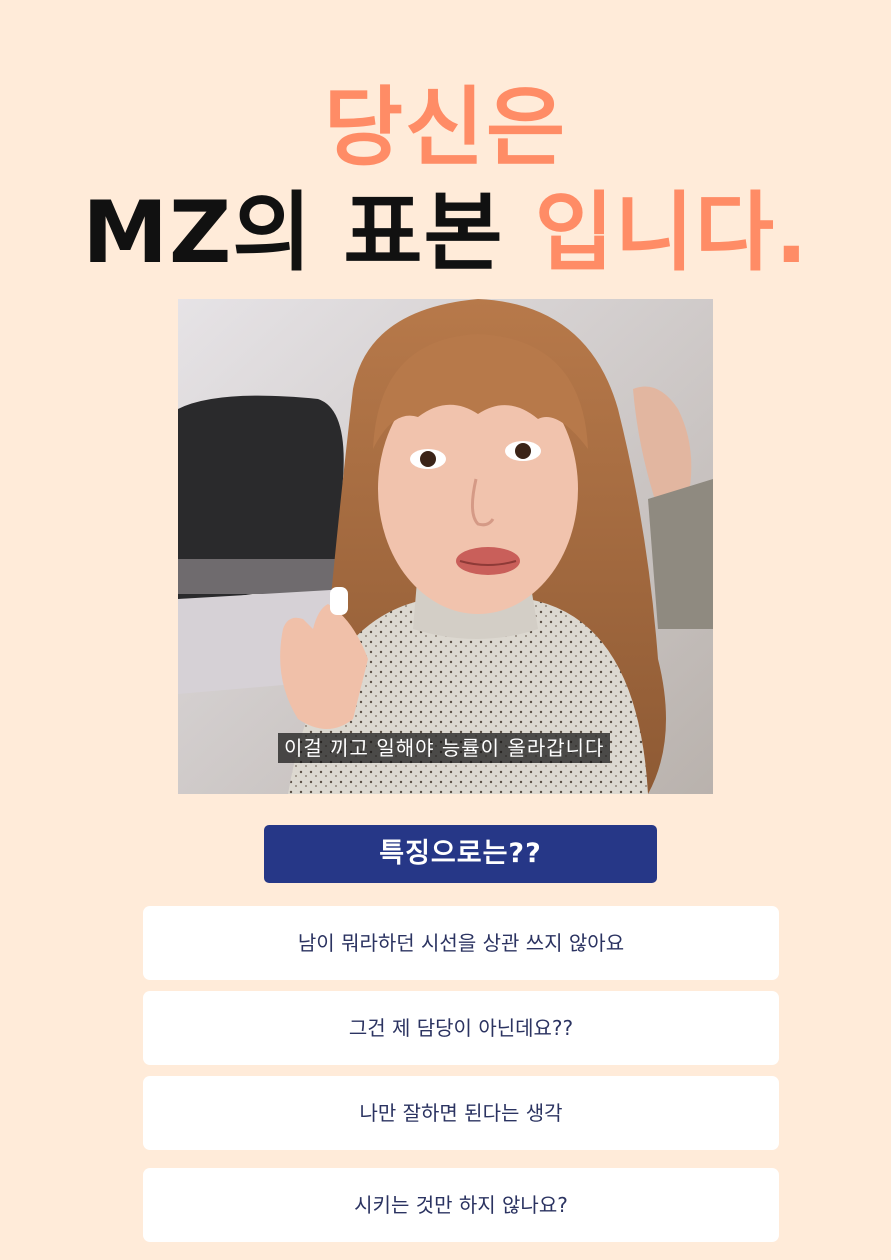  I want to click on feature-item: 나만 잘하면 된다는 생각, so click(461, 1113).